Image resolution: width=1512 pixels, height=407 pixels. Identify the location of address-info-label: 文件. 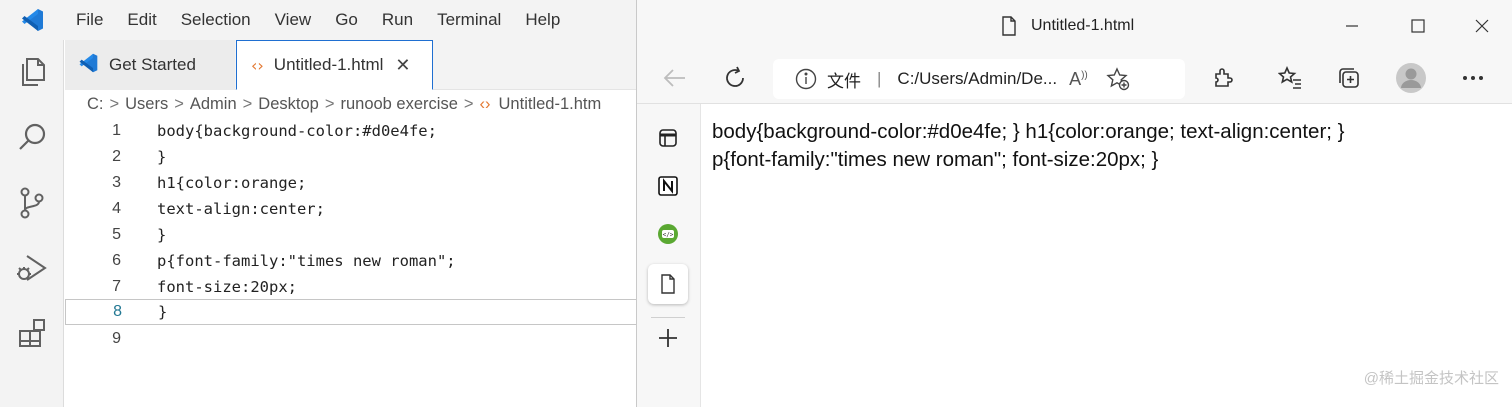
(844, 81).